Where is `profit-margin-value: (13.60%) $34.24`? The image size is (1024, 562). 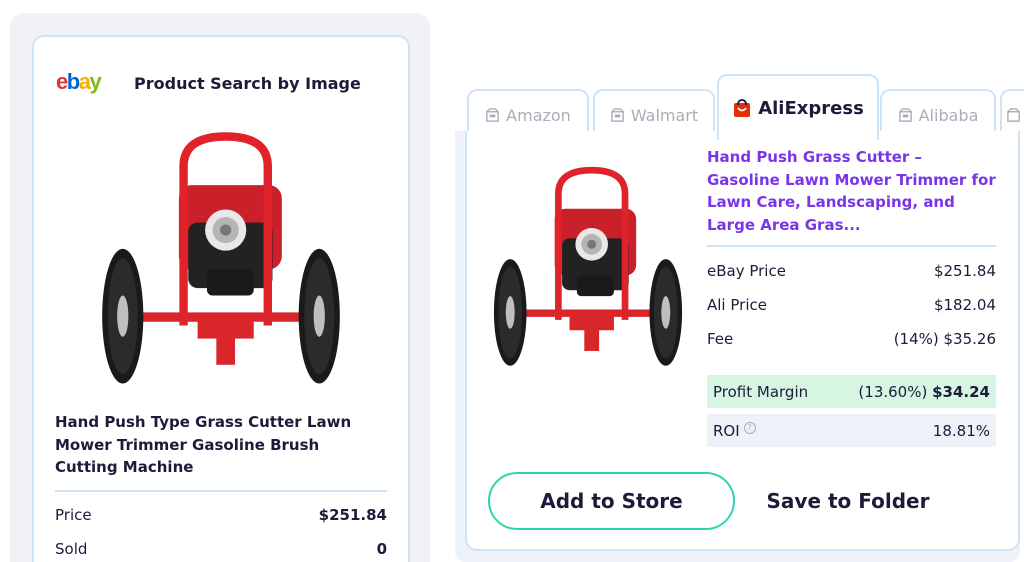 profit-margin-value: (13.60%) $34.24 is located at coordinates (924, 392).